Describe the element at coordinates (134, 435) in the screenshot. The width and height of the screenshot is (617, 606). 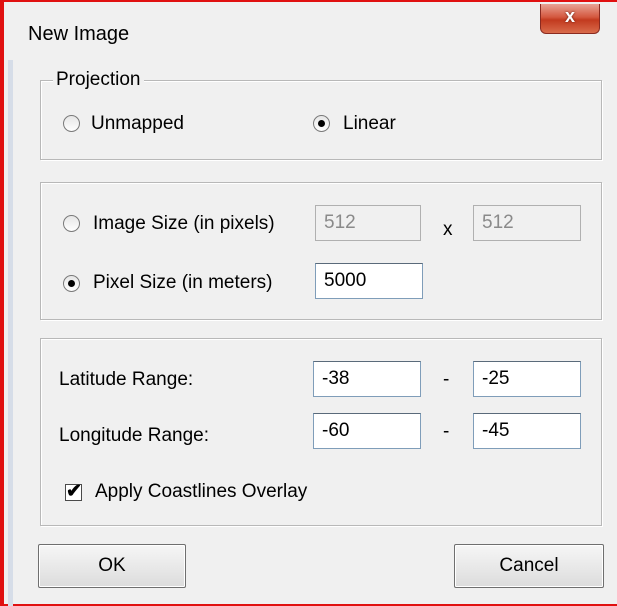
I see `longitude-label: Longitude Range:` at that location.